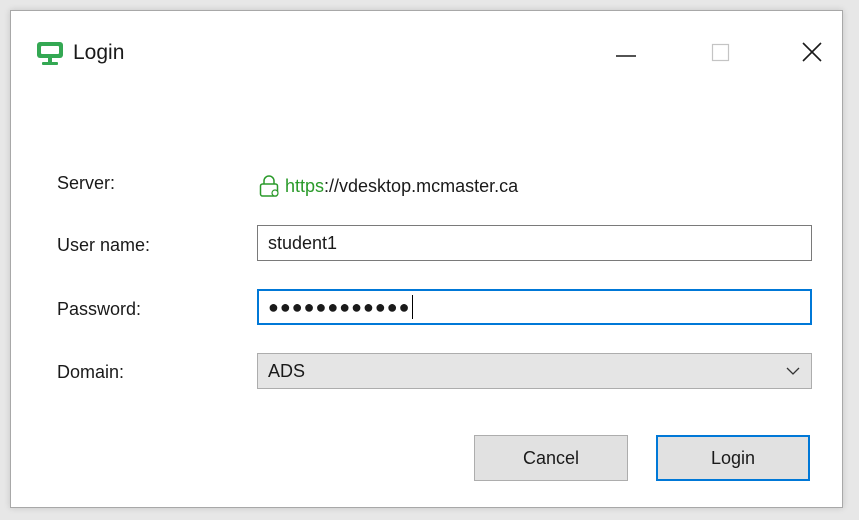 This screenshot has height=520, width=859. I want to click on domain-select: ADS, so click(534, 371).